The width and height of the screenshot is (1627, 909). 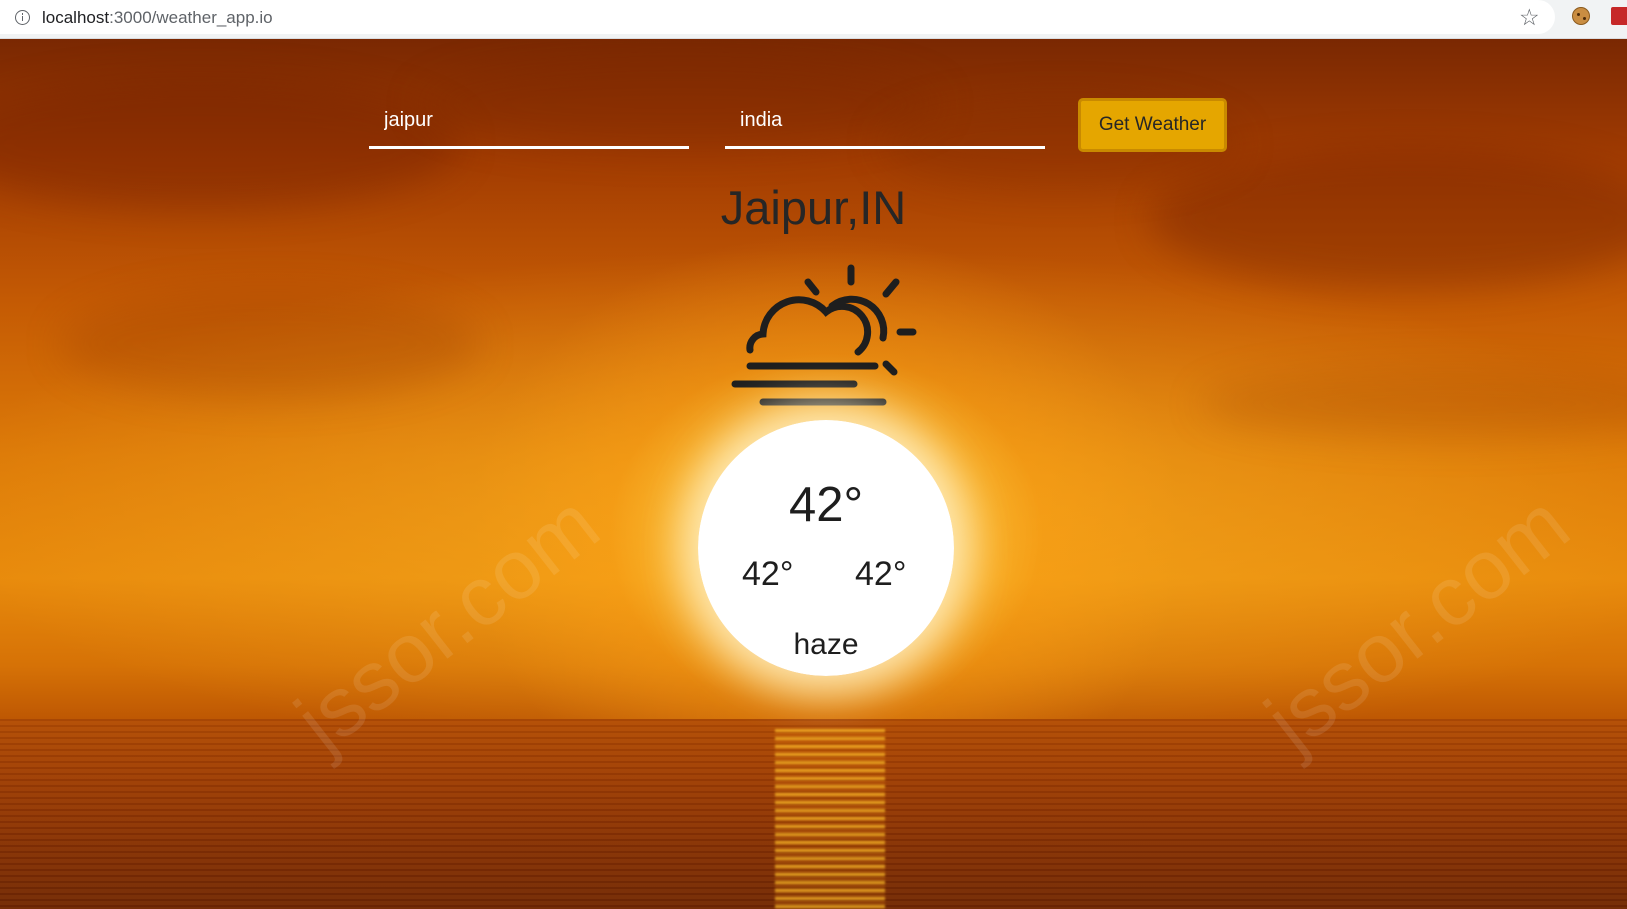 I want to click on min-temperature: 42°, so click(x=768, y=574).